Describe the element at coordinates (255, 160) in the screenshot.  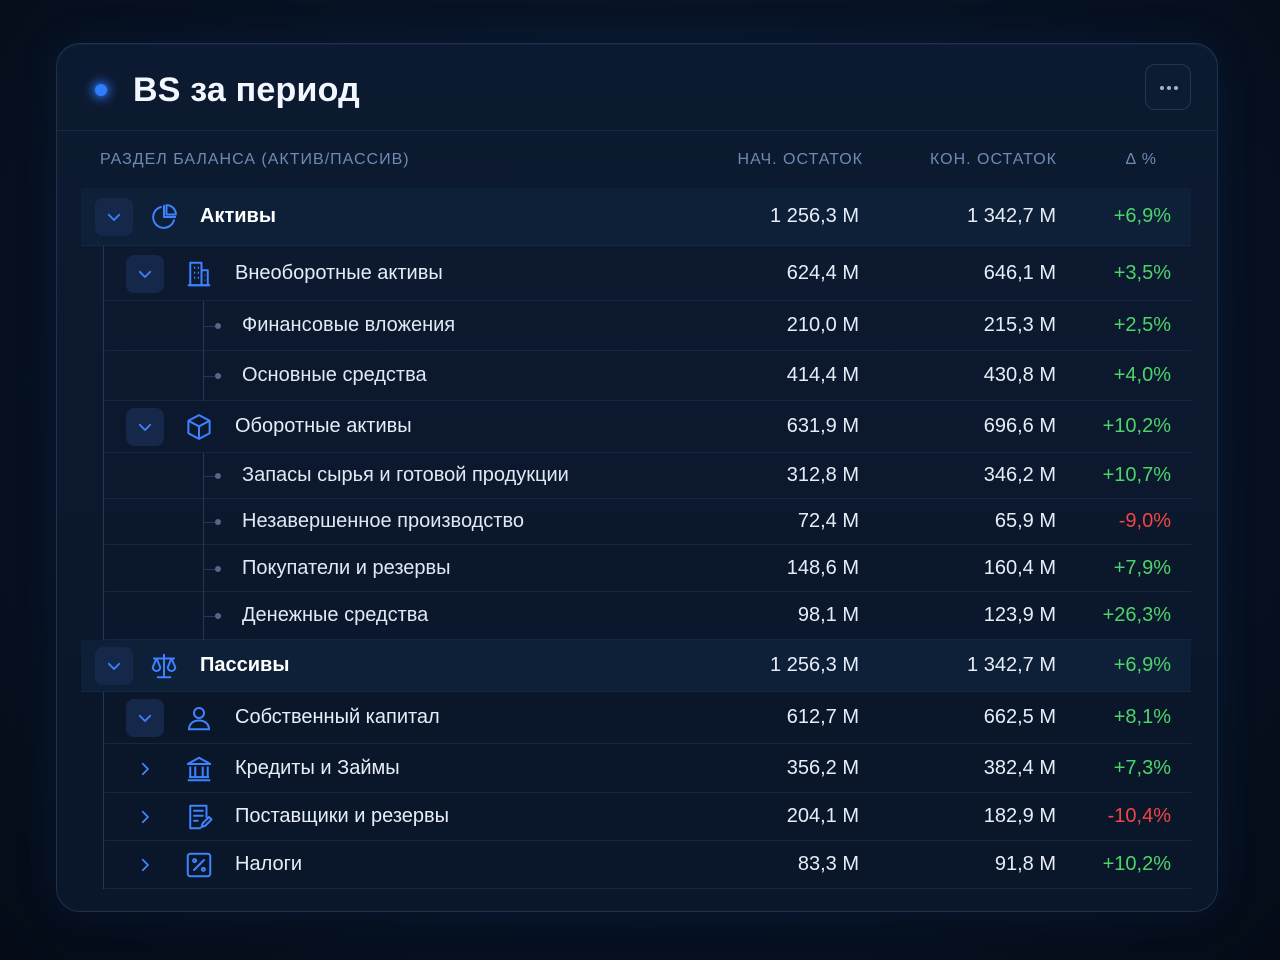
I see `column-header-section: РАЗДЕЛ БАЛАНСА (АКТИВ/ПАССИВ)` at that location.